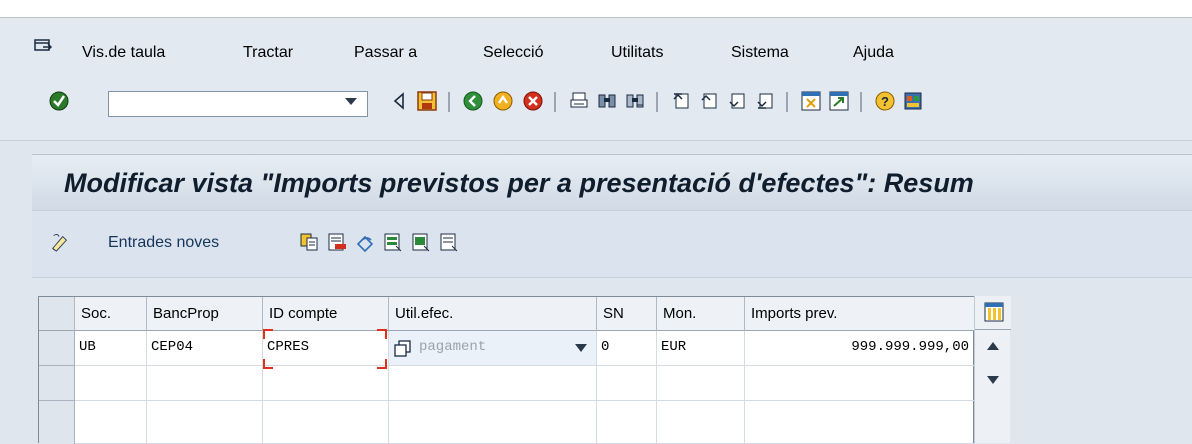 The image size is (1192, 444). What do you see at coordinates (993, 346) in the screenshot?
I see `scroll-up-icon` at bounding box center [993, 346].